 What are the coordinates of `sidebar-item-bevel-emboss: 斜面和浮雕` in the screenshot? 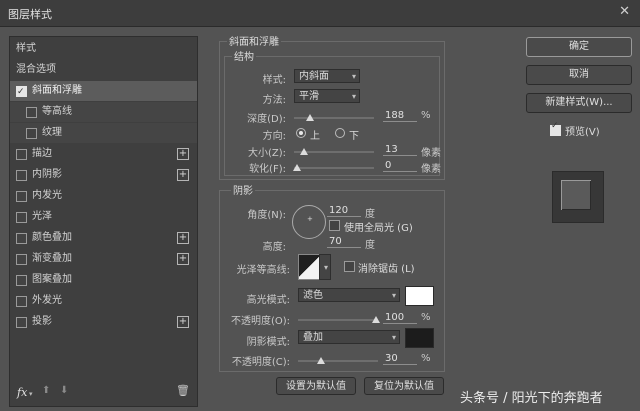 It's located at (103, 91).